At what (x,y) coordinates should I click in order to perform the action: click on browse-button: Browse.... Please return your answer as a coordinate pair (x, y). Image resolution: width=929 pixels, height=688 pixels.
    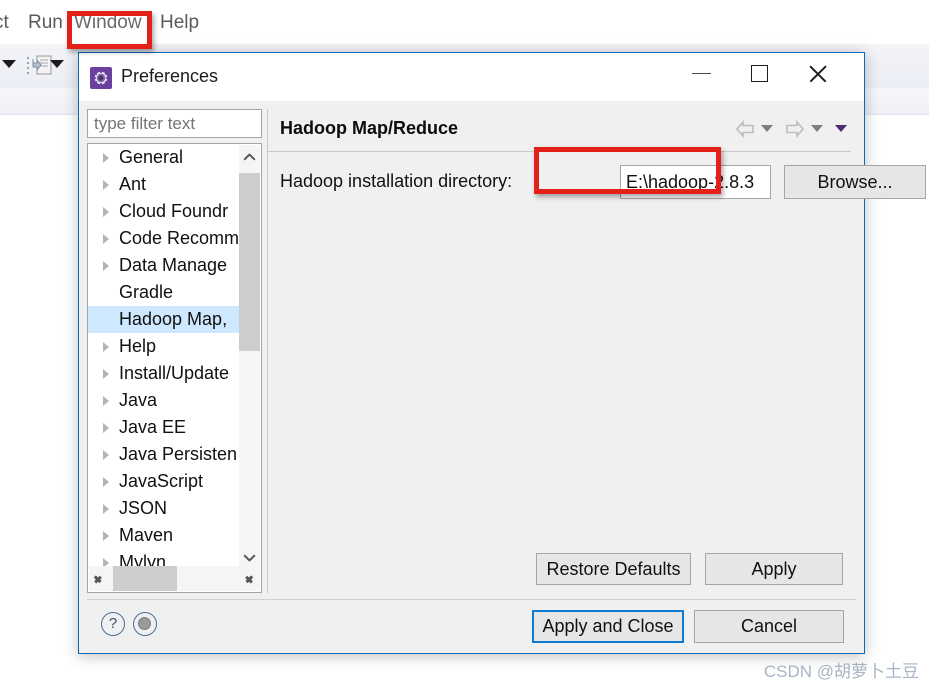
    Looking at the image, I should click on (855, 182).